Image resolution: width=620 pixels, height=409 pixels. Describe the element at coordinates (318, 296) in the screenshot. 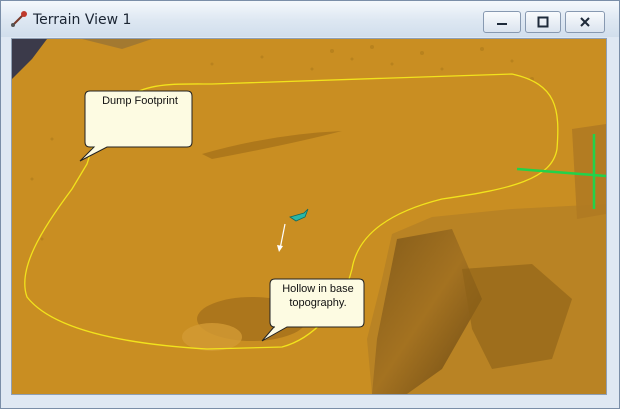

I see `callout-hollow-text: Hollow in base topography.` at that location.